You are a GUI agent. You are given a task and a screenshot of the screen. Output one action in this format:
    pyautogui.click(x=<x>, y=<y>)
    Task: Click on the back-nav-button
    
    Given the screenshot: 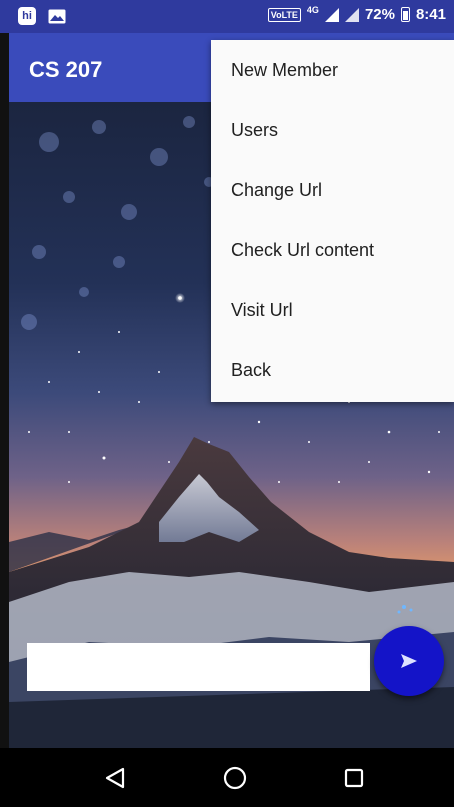 What is the action you would take?
    pyautogui.click(x=115, y=778)
    